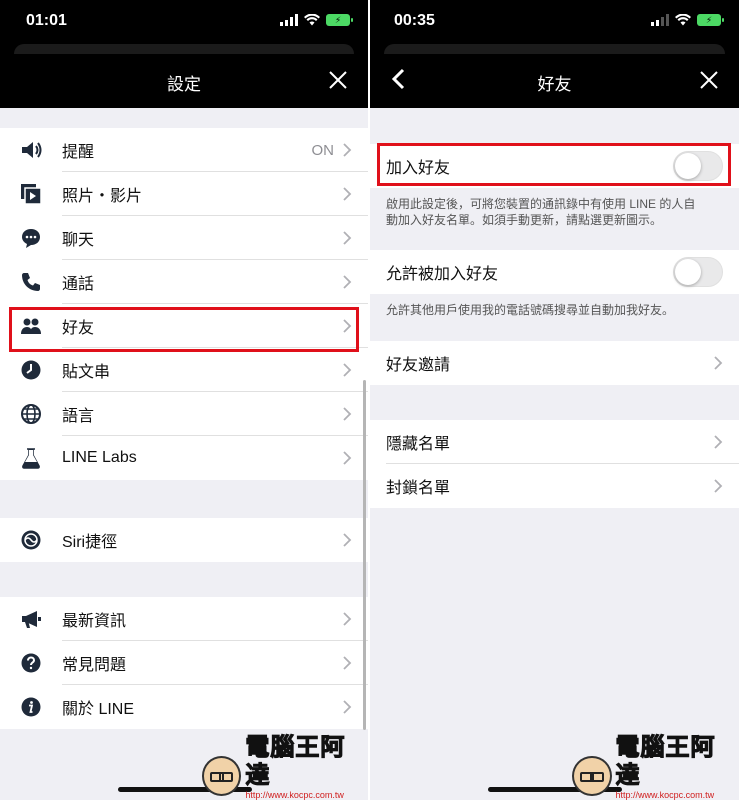  What do you see at coordinates (31, 370) in the screenshot?
I see `timeline-clock-icon` at bounding box center [31, 370].